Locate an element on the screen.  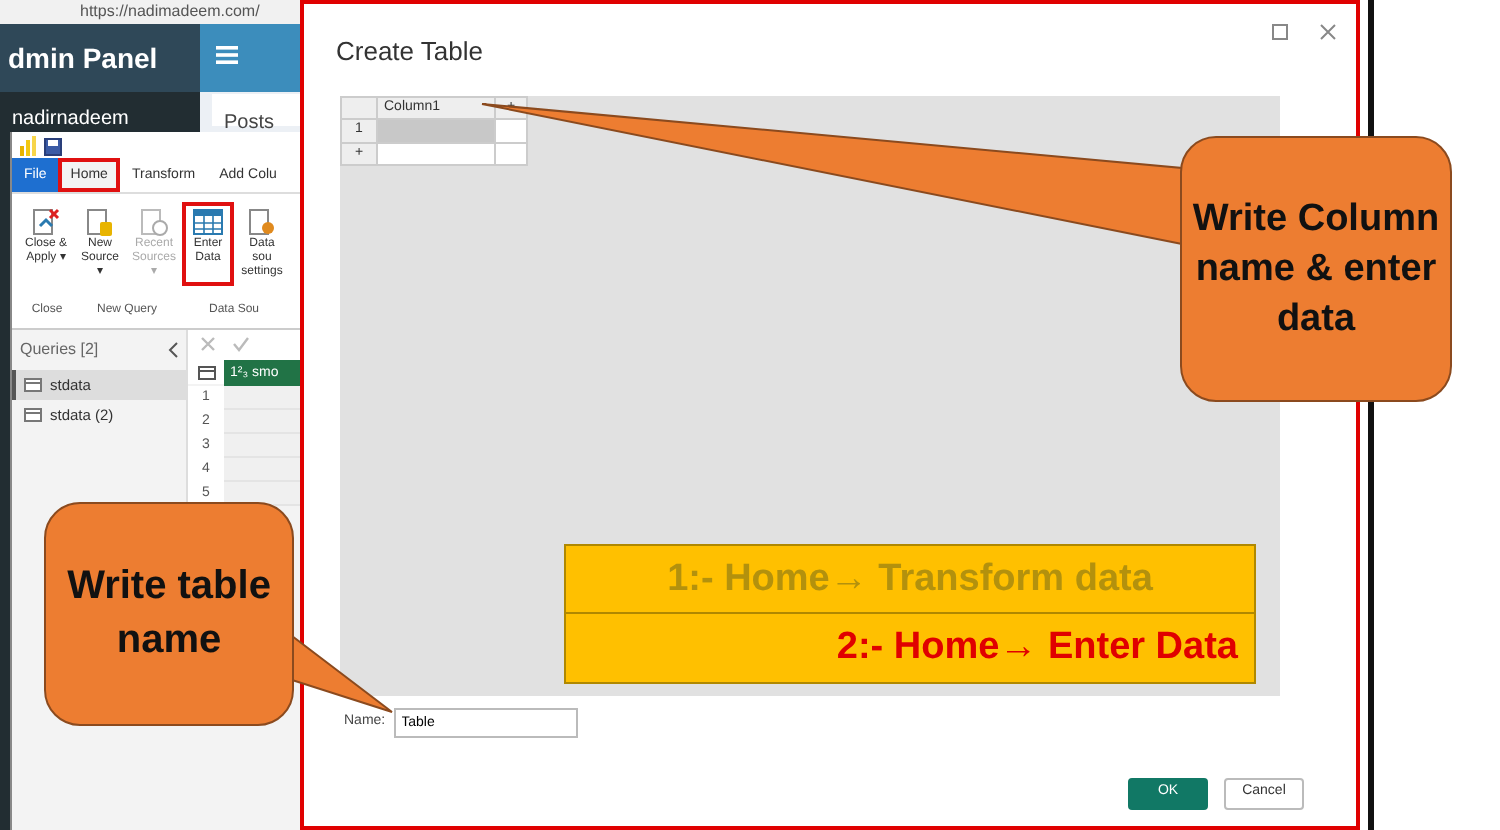
app-icon is located at coordinates (28, 146).